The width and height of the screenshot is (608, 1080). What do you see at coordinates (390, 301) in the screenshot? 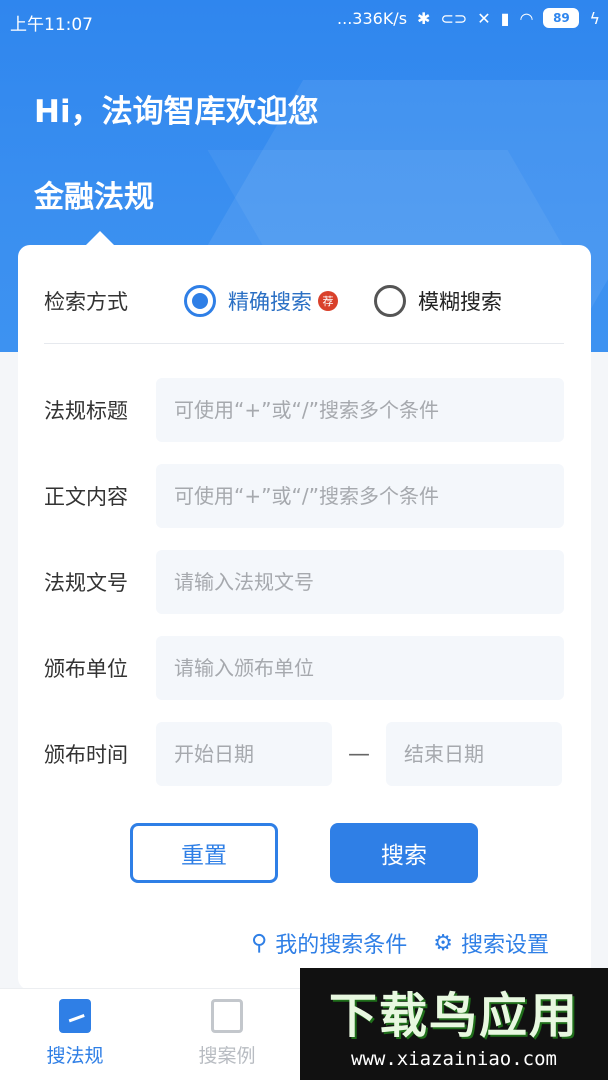
I see `radio-unchecked-icon` at bounding box center [390, 301].